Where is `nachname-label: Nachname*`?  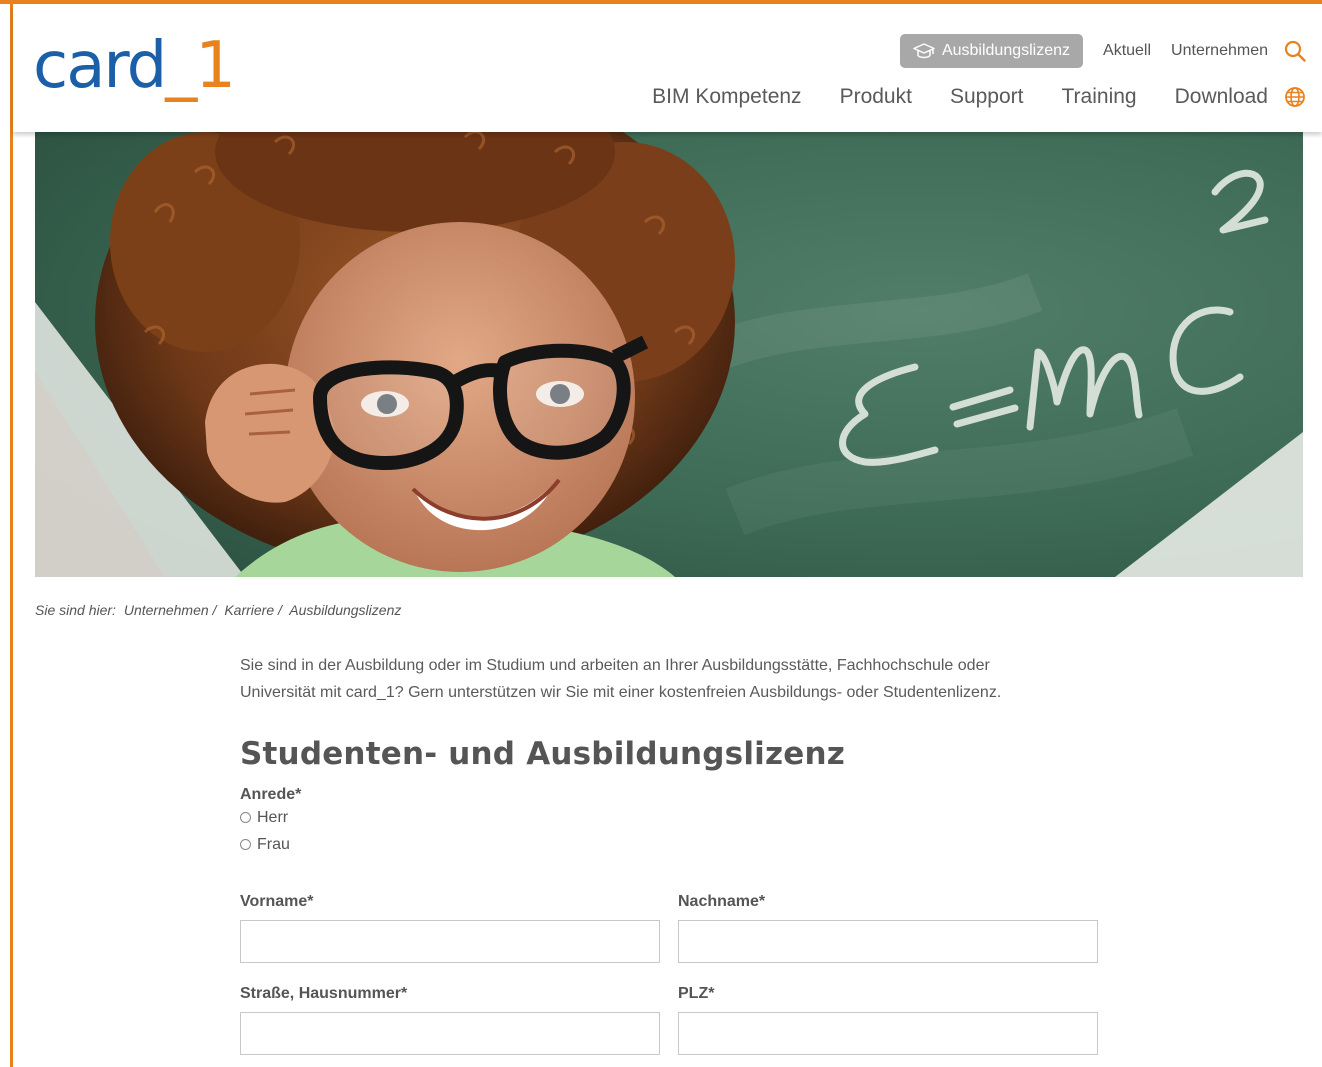 nachname-label: Nachname* is located at coordinates (722, 901).